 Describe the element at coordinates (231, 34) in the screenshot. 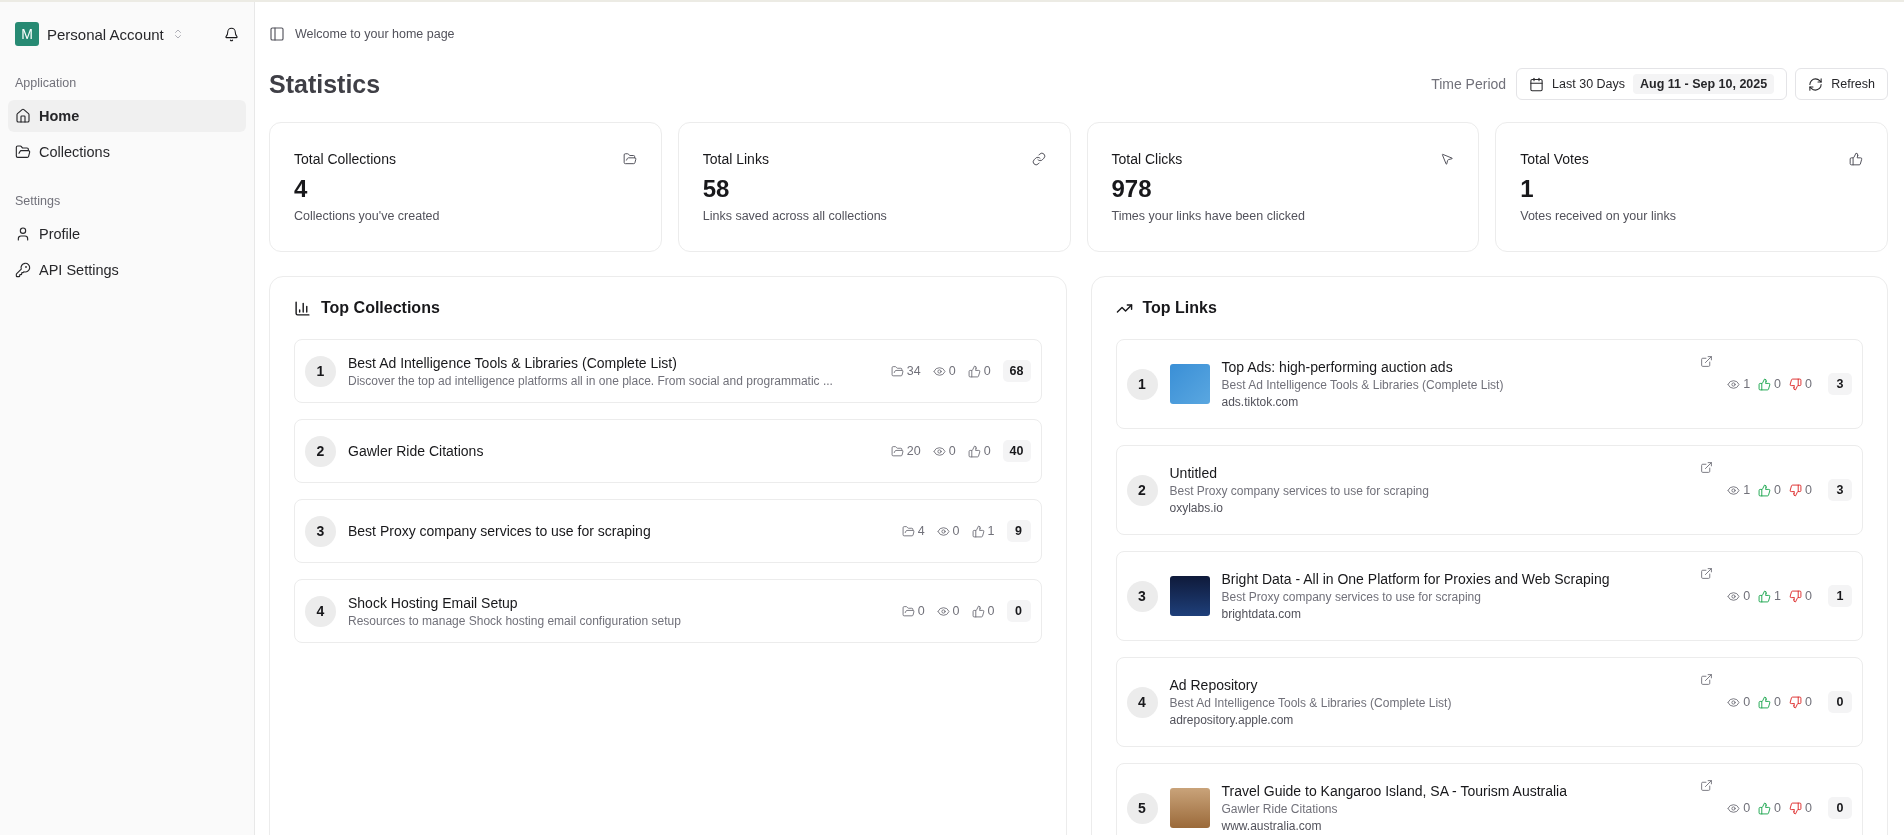

I see `notification-icon` at that location.